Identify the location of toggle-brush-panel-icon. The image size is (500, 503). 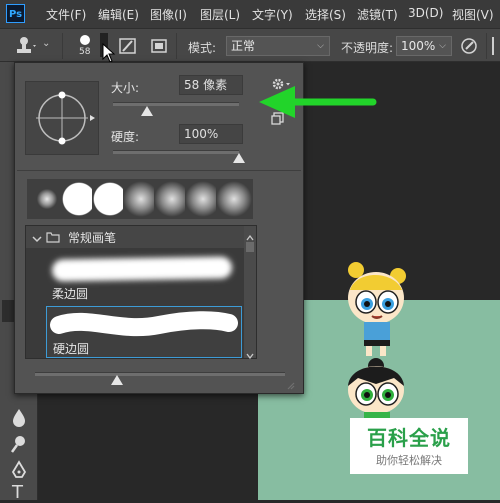
(160, 47).